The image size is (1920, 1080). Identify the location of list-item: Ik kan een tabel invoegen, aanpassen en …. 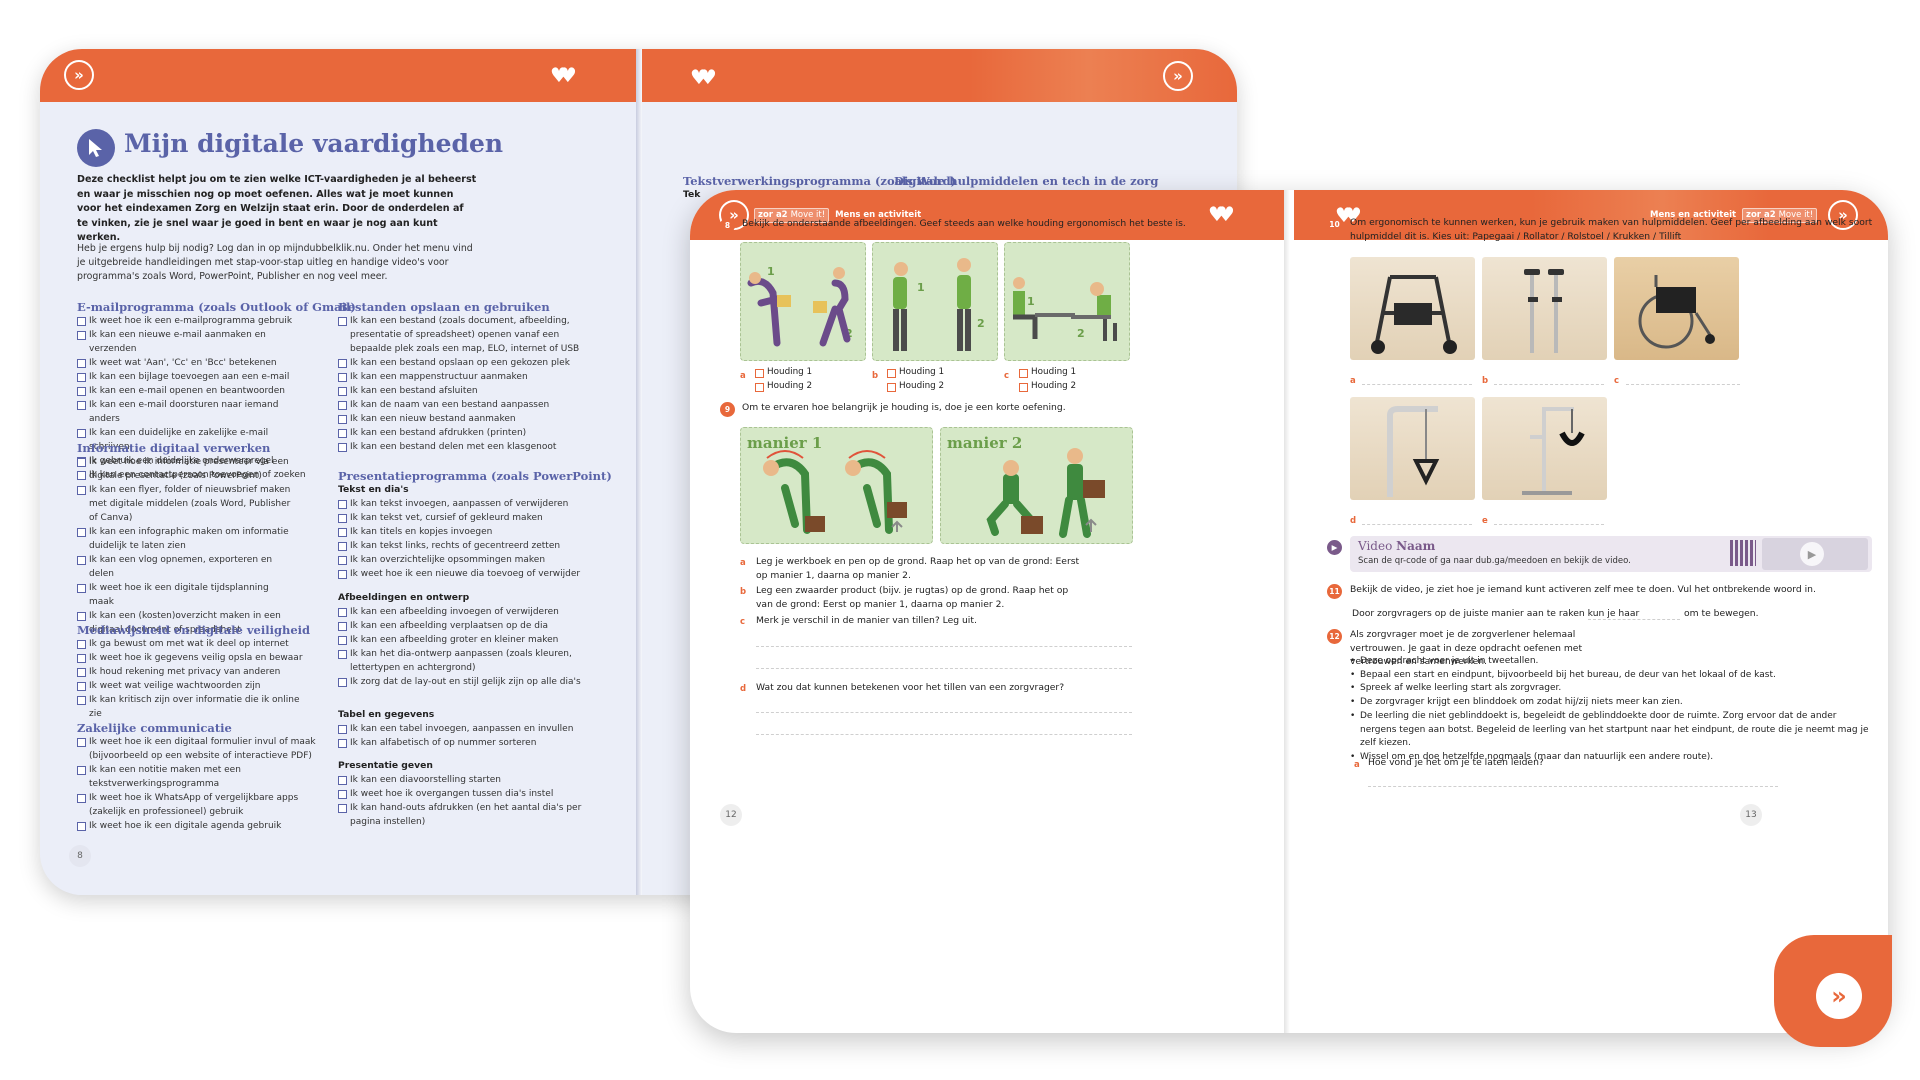
(463, 729).